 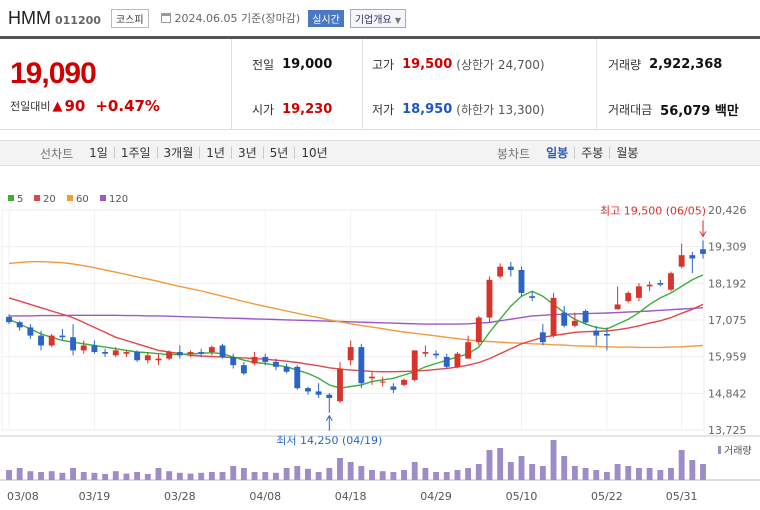 What do you see at coordinates (397, 20) in the screenshot?
I see `caret-down-icon: ▼` at bounding box center [397, 20].